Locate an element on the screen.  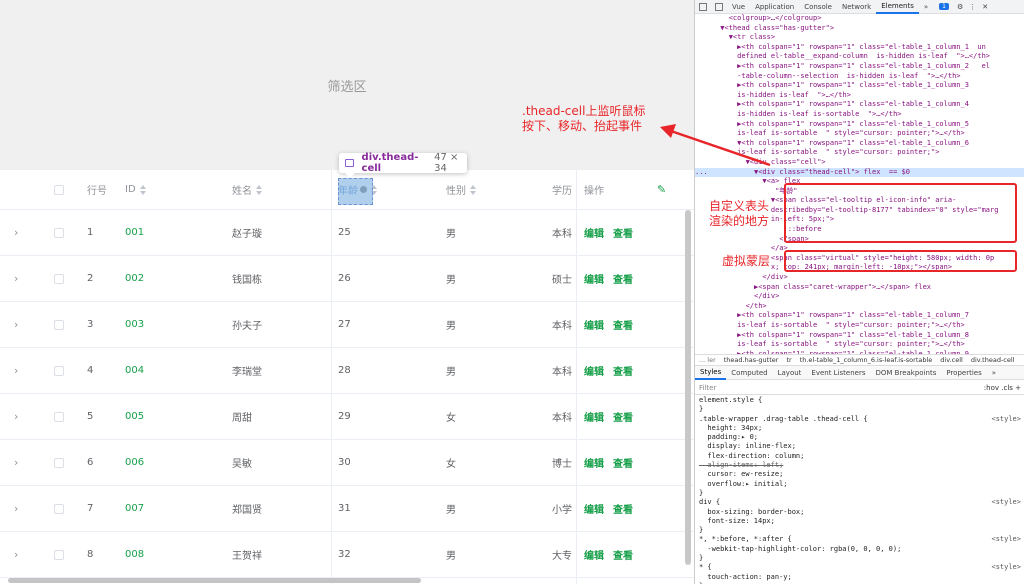
edit-columns-icon: ✎ is located at coordinates (664, 189).